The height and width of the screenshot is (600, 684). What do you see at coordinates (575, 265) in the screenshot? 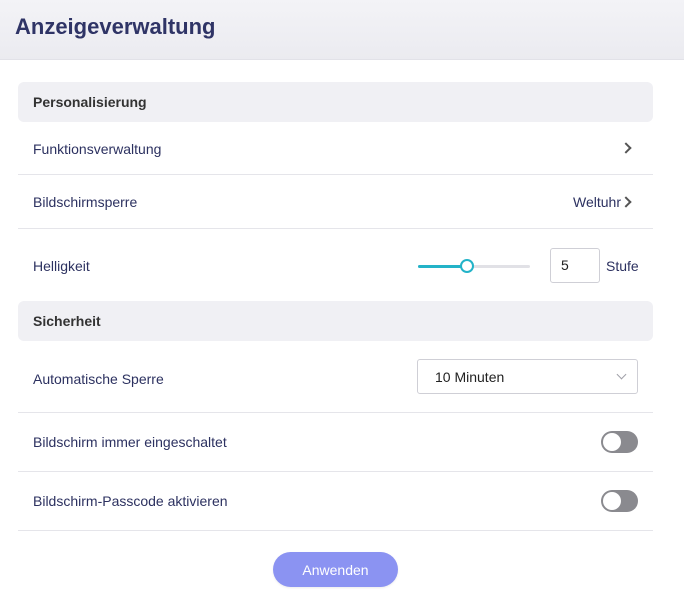
I see `brightness-level-input: 5` at bounding box center [575, 265].